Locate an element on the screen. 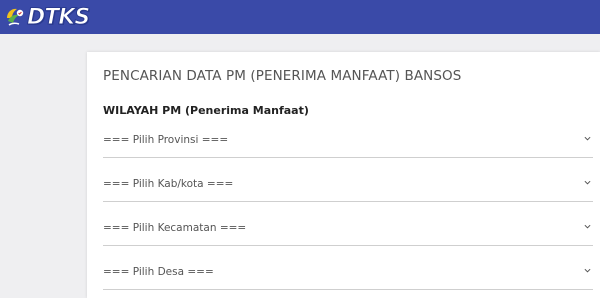 The image size is (600, 298). dtks-logo-mark-icon is located at coordinates (15, 17).